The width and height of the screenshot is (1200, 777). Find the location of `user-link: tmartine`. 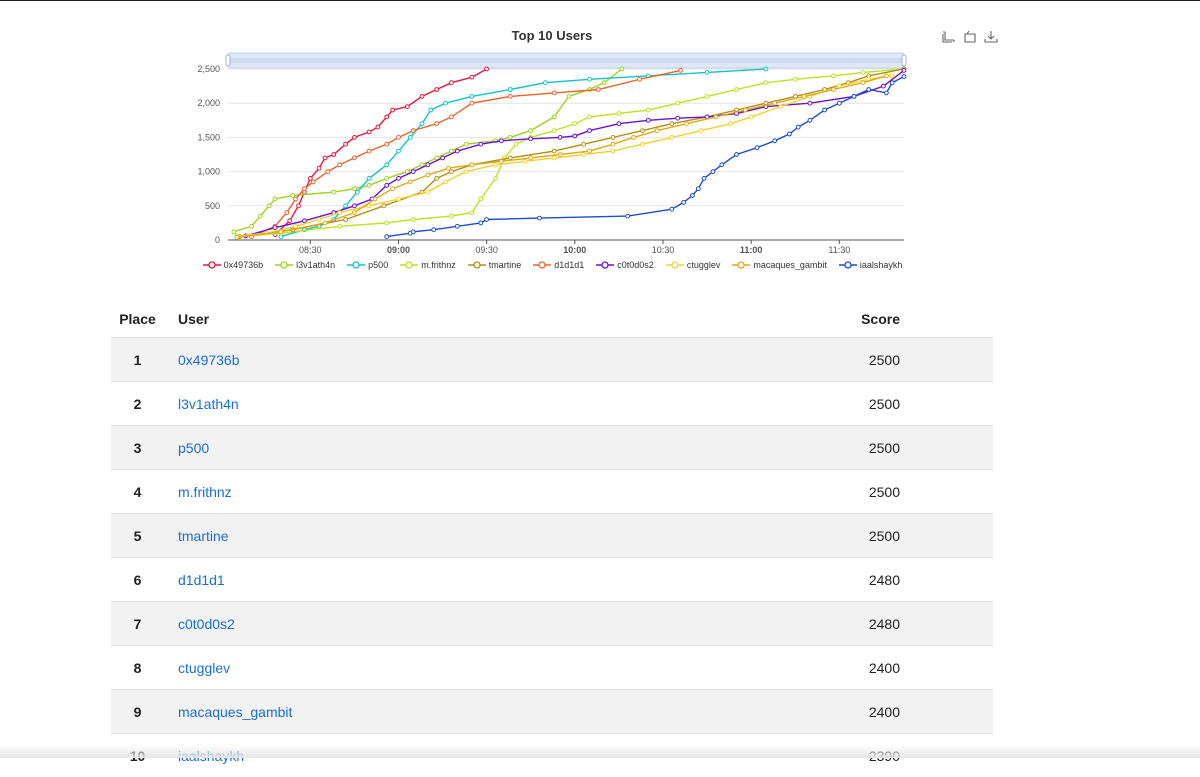

user-link: tmartine is located at coordinates (203, 536).